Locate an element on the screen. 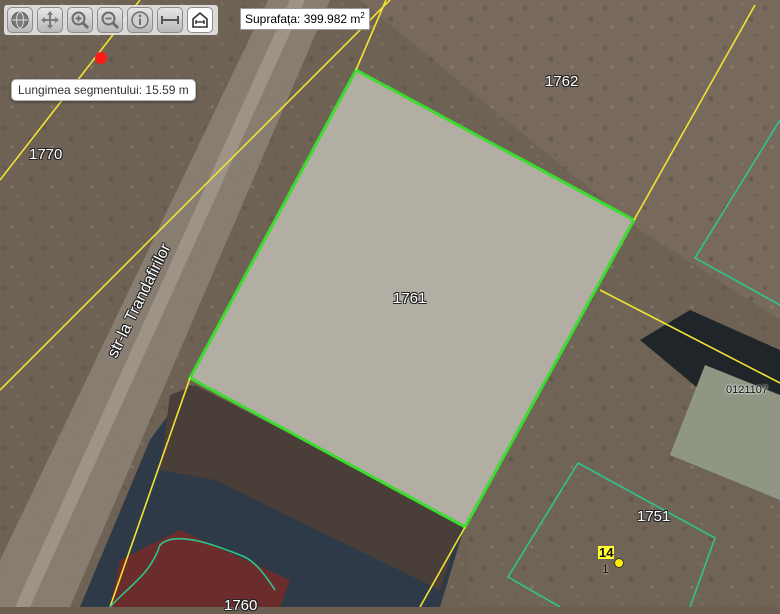  area-measurement-text: Suprafața: 399.982 m is located at coordinates (303, 19).